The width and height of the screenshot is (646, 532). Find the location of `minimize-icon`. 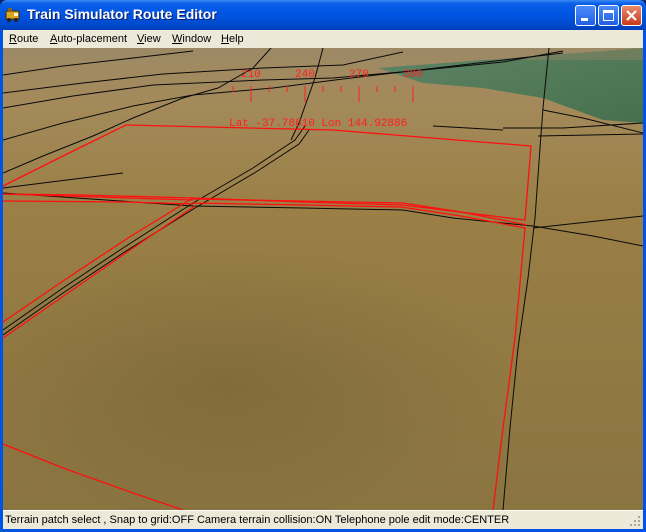

minimize-icon is located at coordinates (584, 19).